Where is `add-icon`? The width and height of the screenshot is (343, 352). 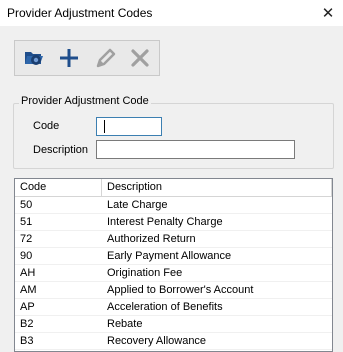
add-icon is located at coordinates (69, 58).